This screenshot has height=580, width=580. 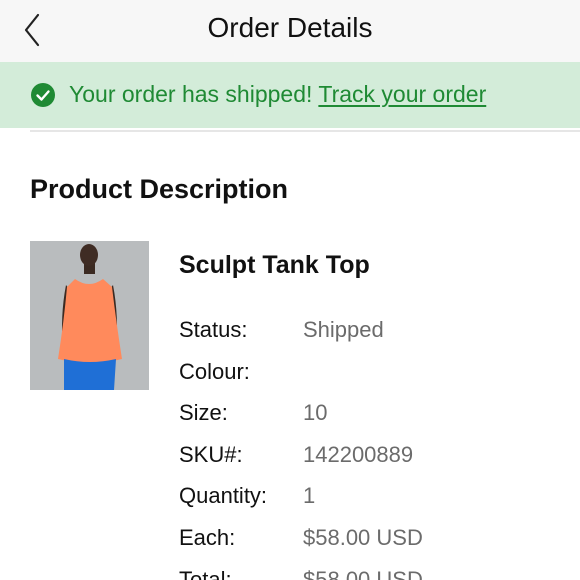 What do you see at coordinates (203, 413) in the screenshot?
I see `detail-label: Size:` at bounding box center [203, 413].